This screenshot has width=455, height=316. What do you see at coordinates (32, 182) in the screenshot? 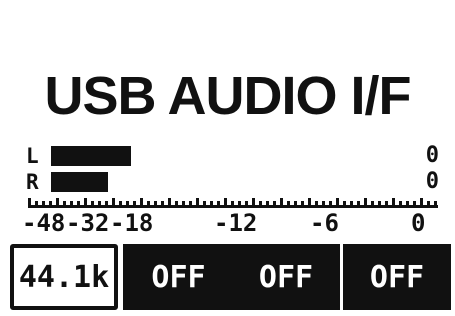
I see `channel-label-right: R` at bounding box center [32, 182].